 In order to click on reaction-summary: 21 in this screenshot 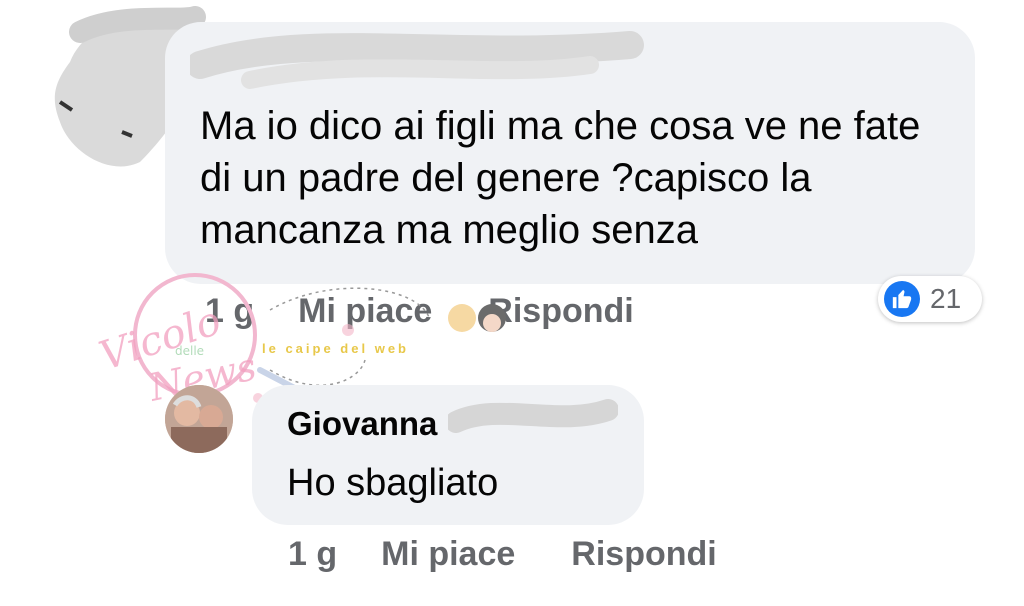, I will do `click(930, 299)`.